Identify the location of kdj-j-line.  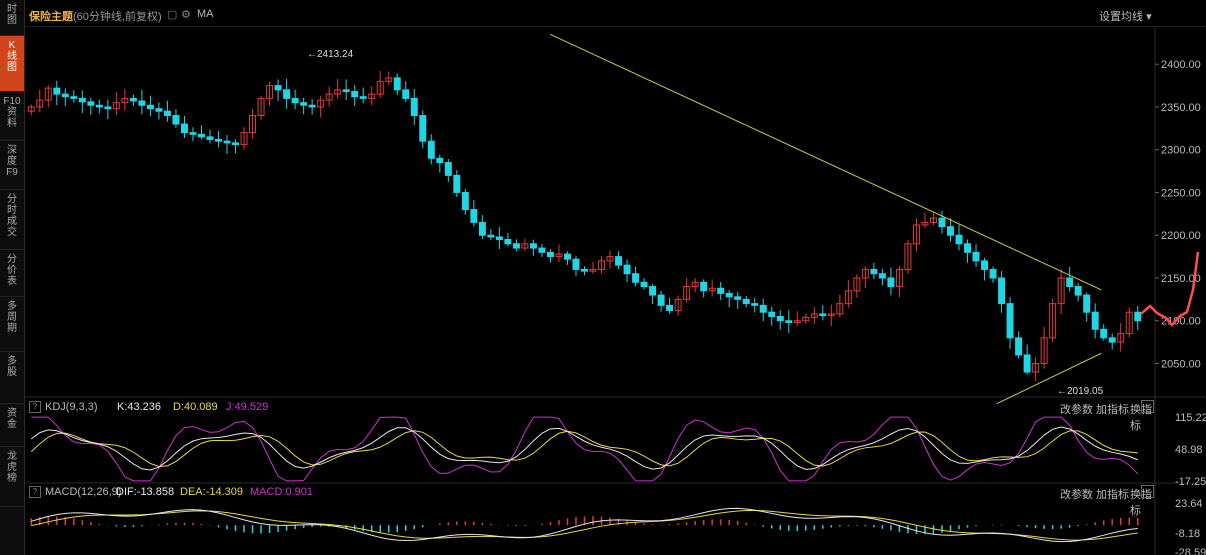
(585, 449).